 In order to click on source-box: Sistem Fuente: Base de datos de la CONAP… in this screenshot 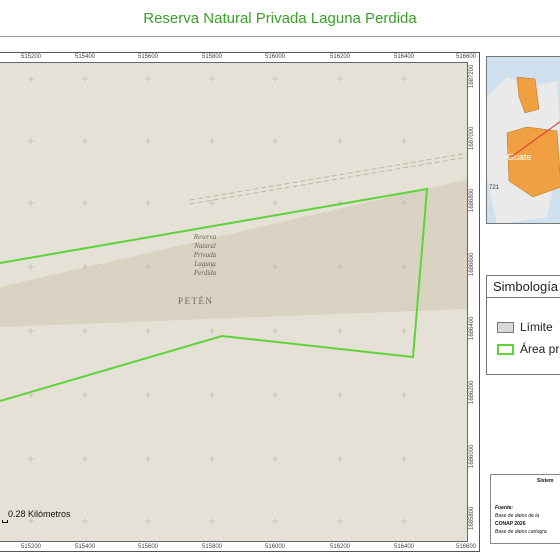, I will do `click(525, 509)`.